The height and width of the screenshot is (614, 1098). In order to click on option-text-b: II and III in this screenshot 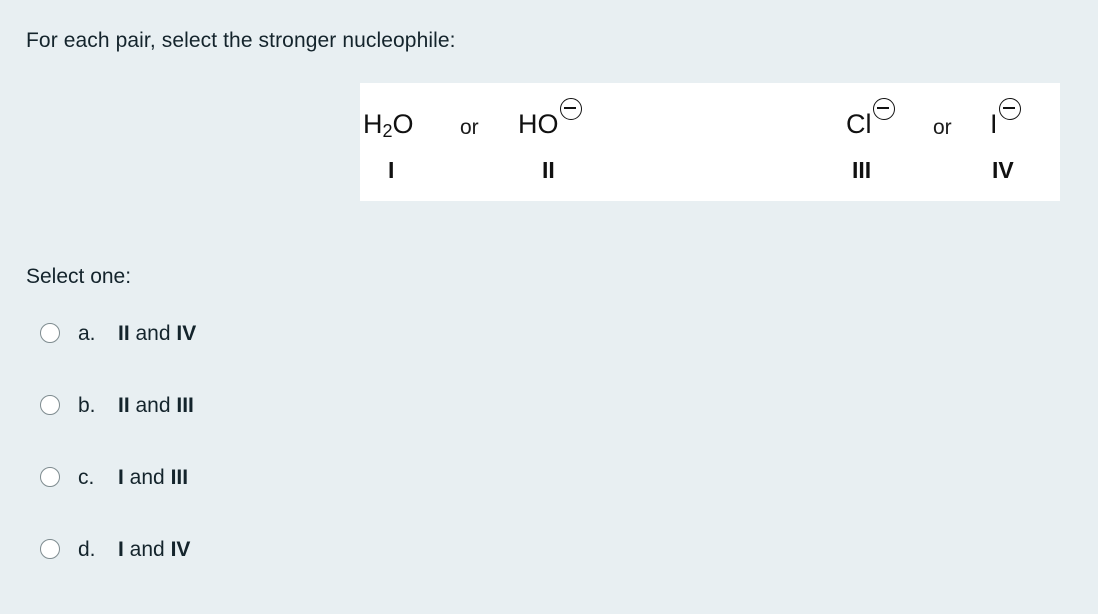, I will do `click(156, 405)`.